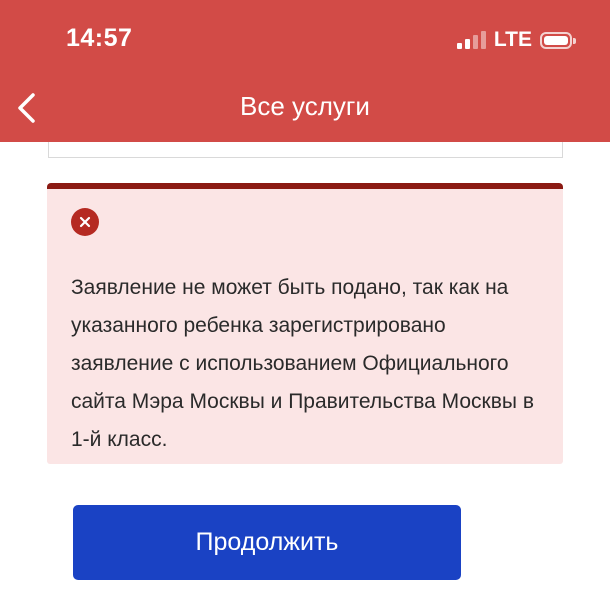 Image resolution: width=610 pixels, height=600 pixels. I want to click on status-indicators: LTE, so click(516, 40).